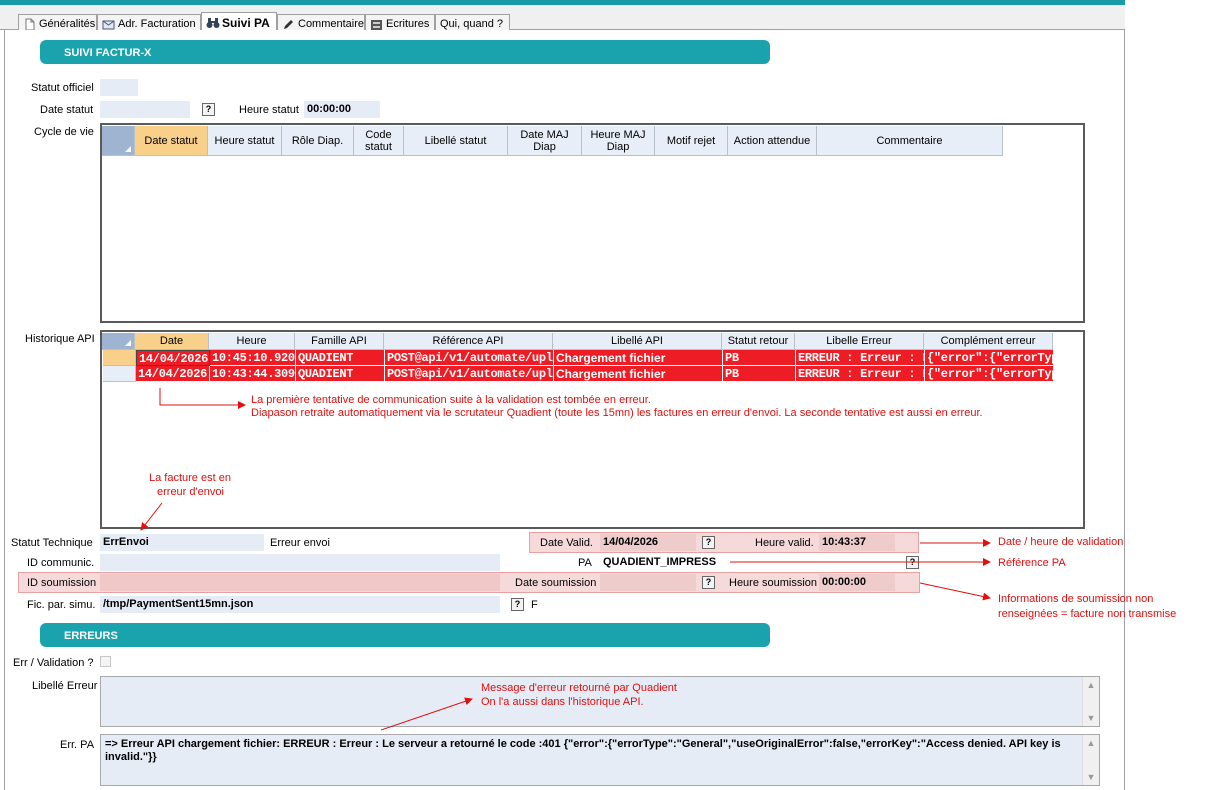 The height and width of the screenshot is (790, 1227). Describe the element at coordinates (405, 52) in the screenshot. I see `section-suivi-facturx-header: SUIVI FACTUR-X` at that location.